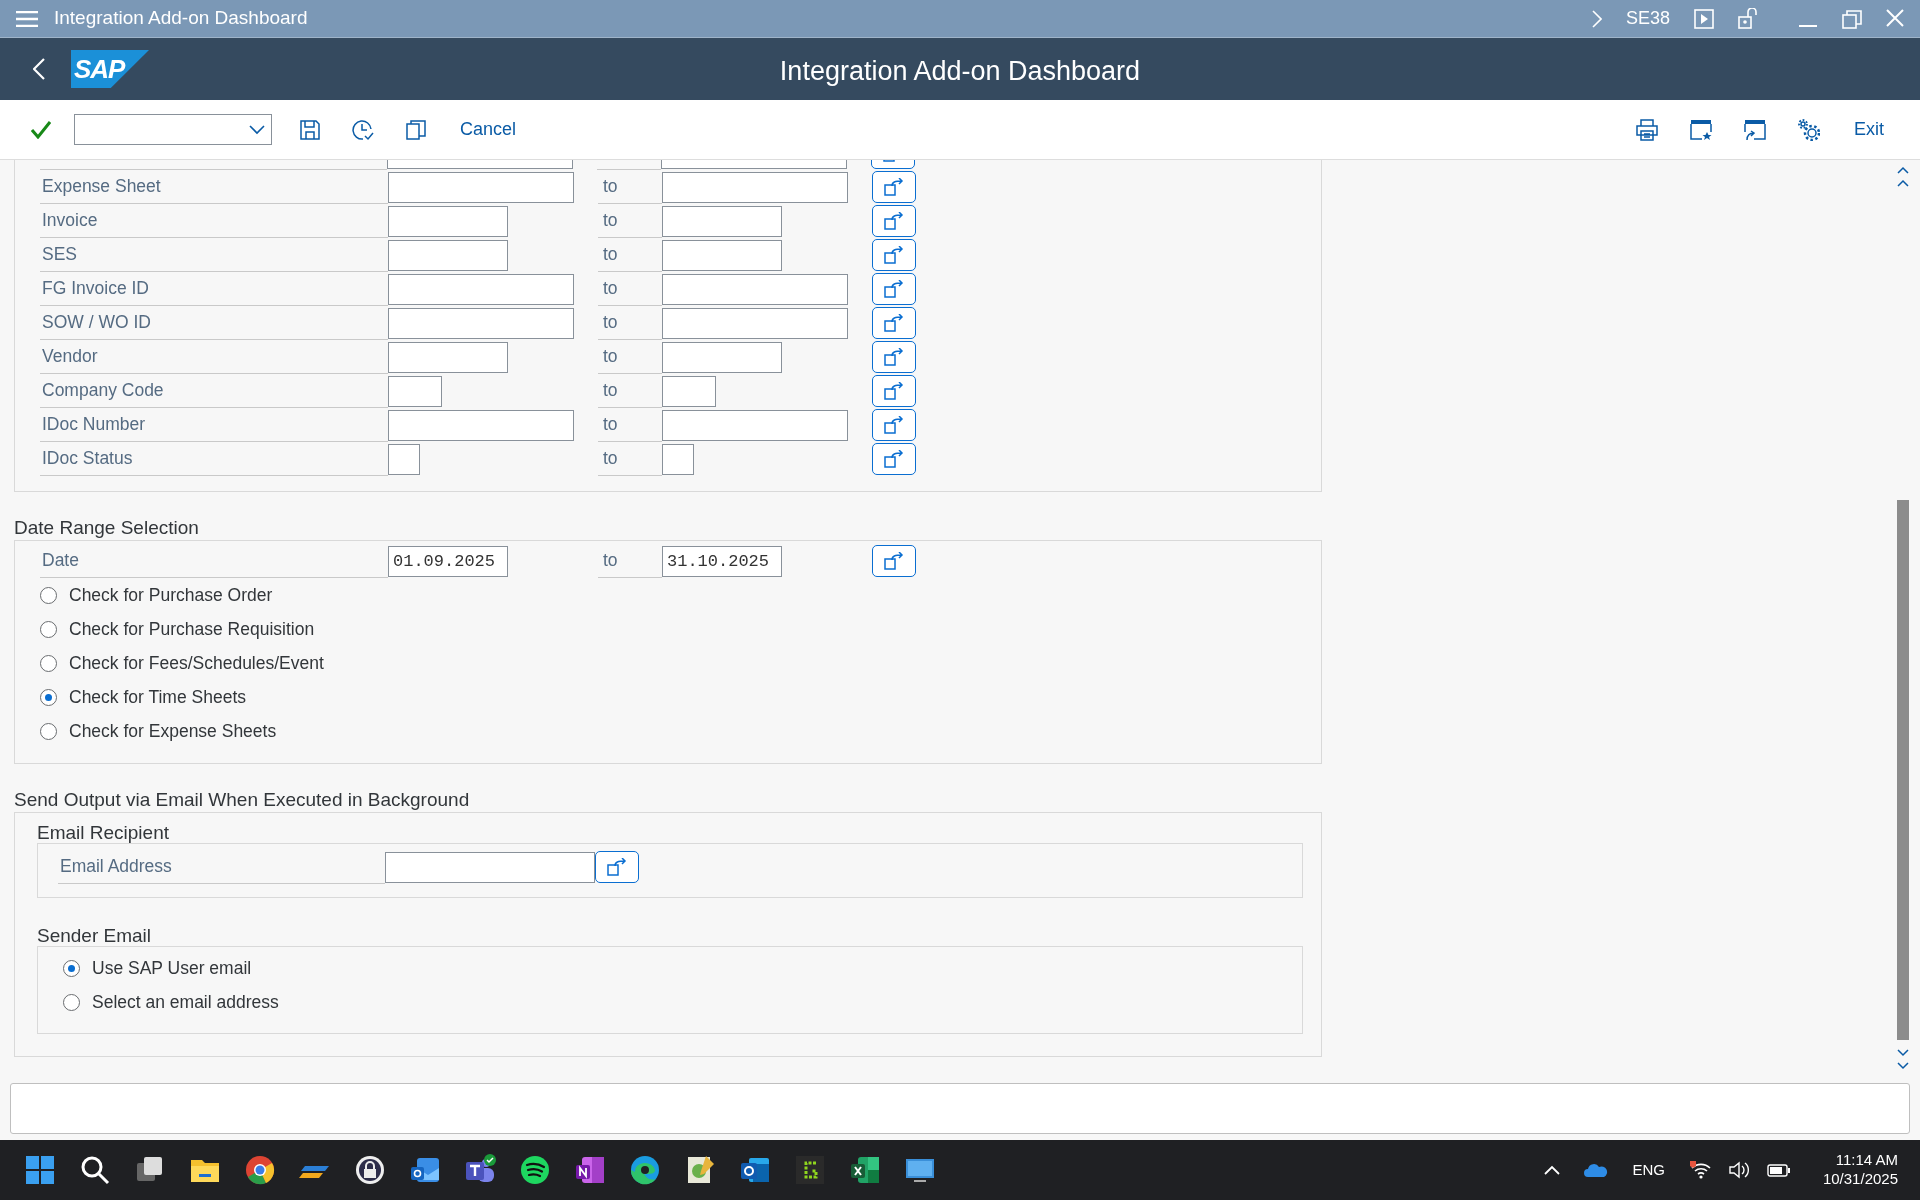 The width and height of the screenshot is (1920, 1200). What do you see at coordinates (214, 221) in the screenshot?
I see `field-label: Invoice` at bounding box center [214, 221].